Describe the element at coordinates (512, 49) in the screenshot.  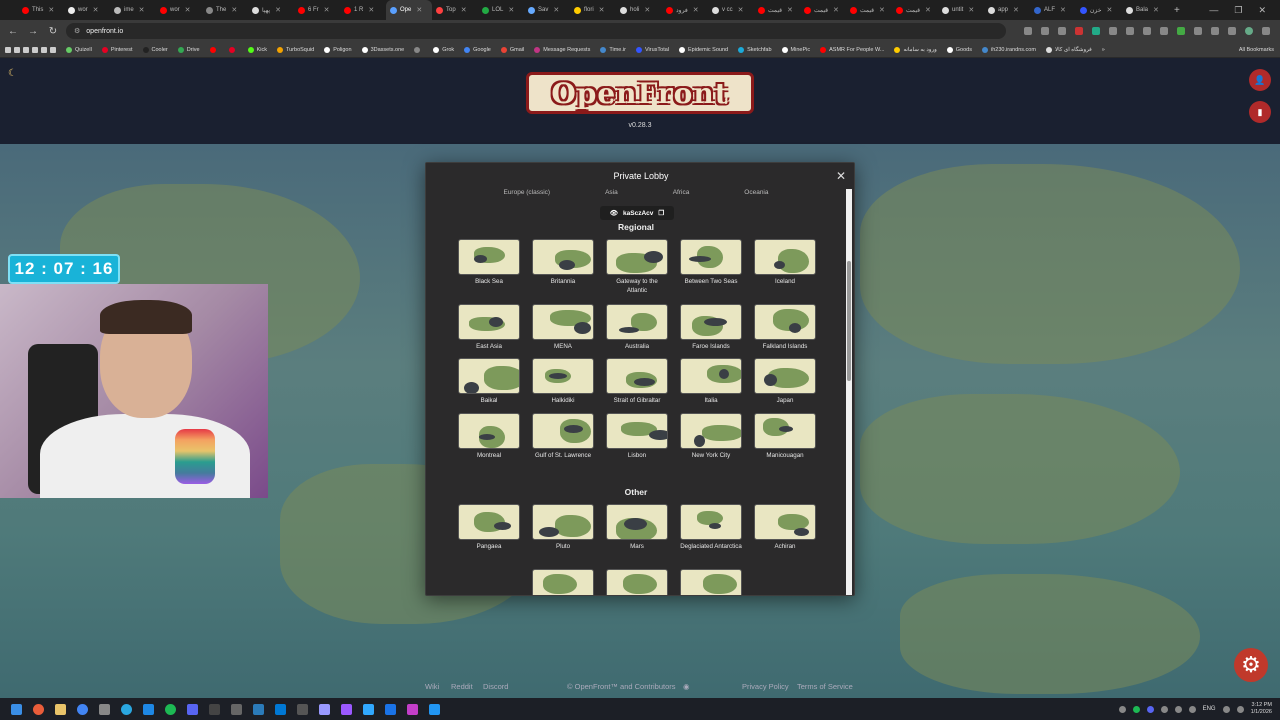
I see `bookmark-item: Gmail` at that location.